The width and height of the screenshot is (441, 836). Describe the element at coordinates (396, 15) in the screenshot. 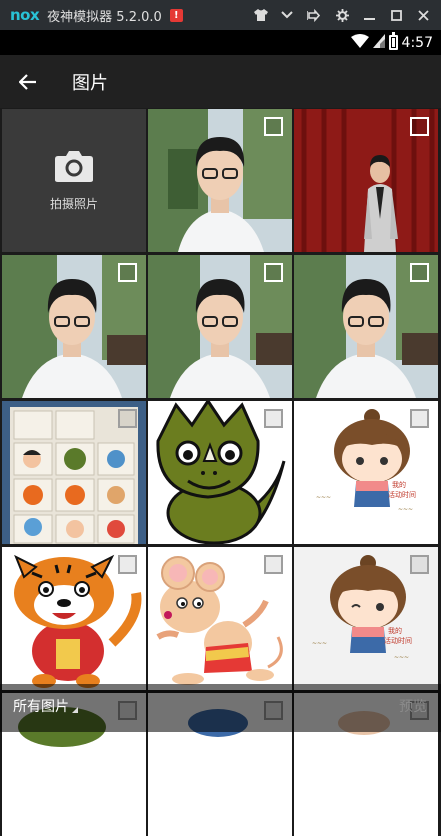

I see `maximize-icon` at that location.